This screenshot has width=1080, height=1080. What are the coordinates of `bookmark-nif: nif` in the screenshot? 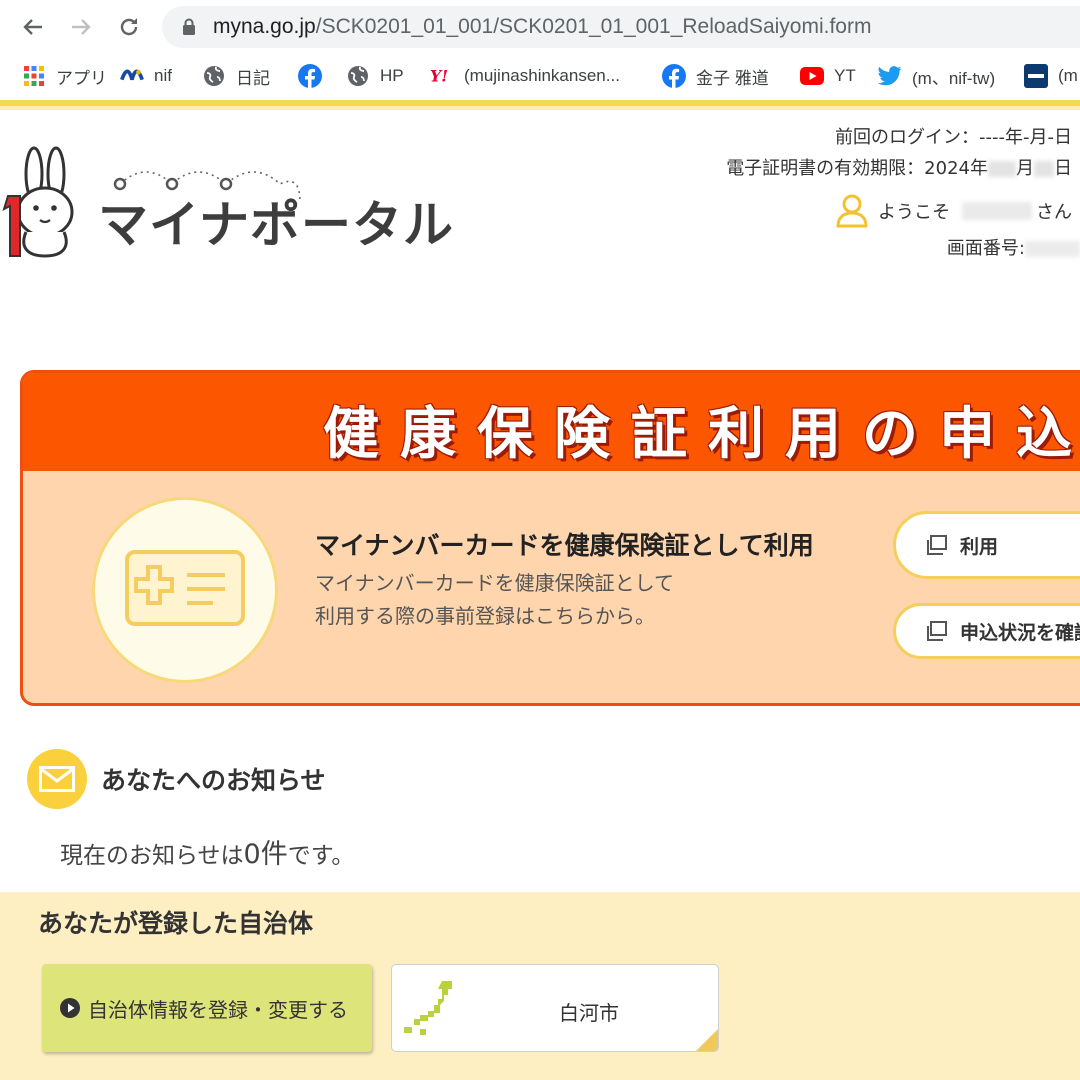 It's located at (146, 76).